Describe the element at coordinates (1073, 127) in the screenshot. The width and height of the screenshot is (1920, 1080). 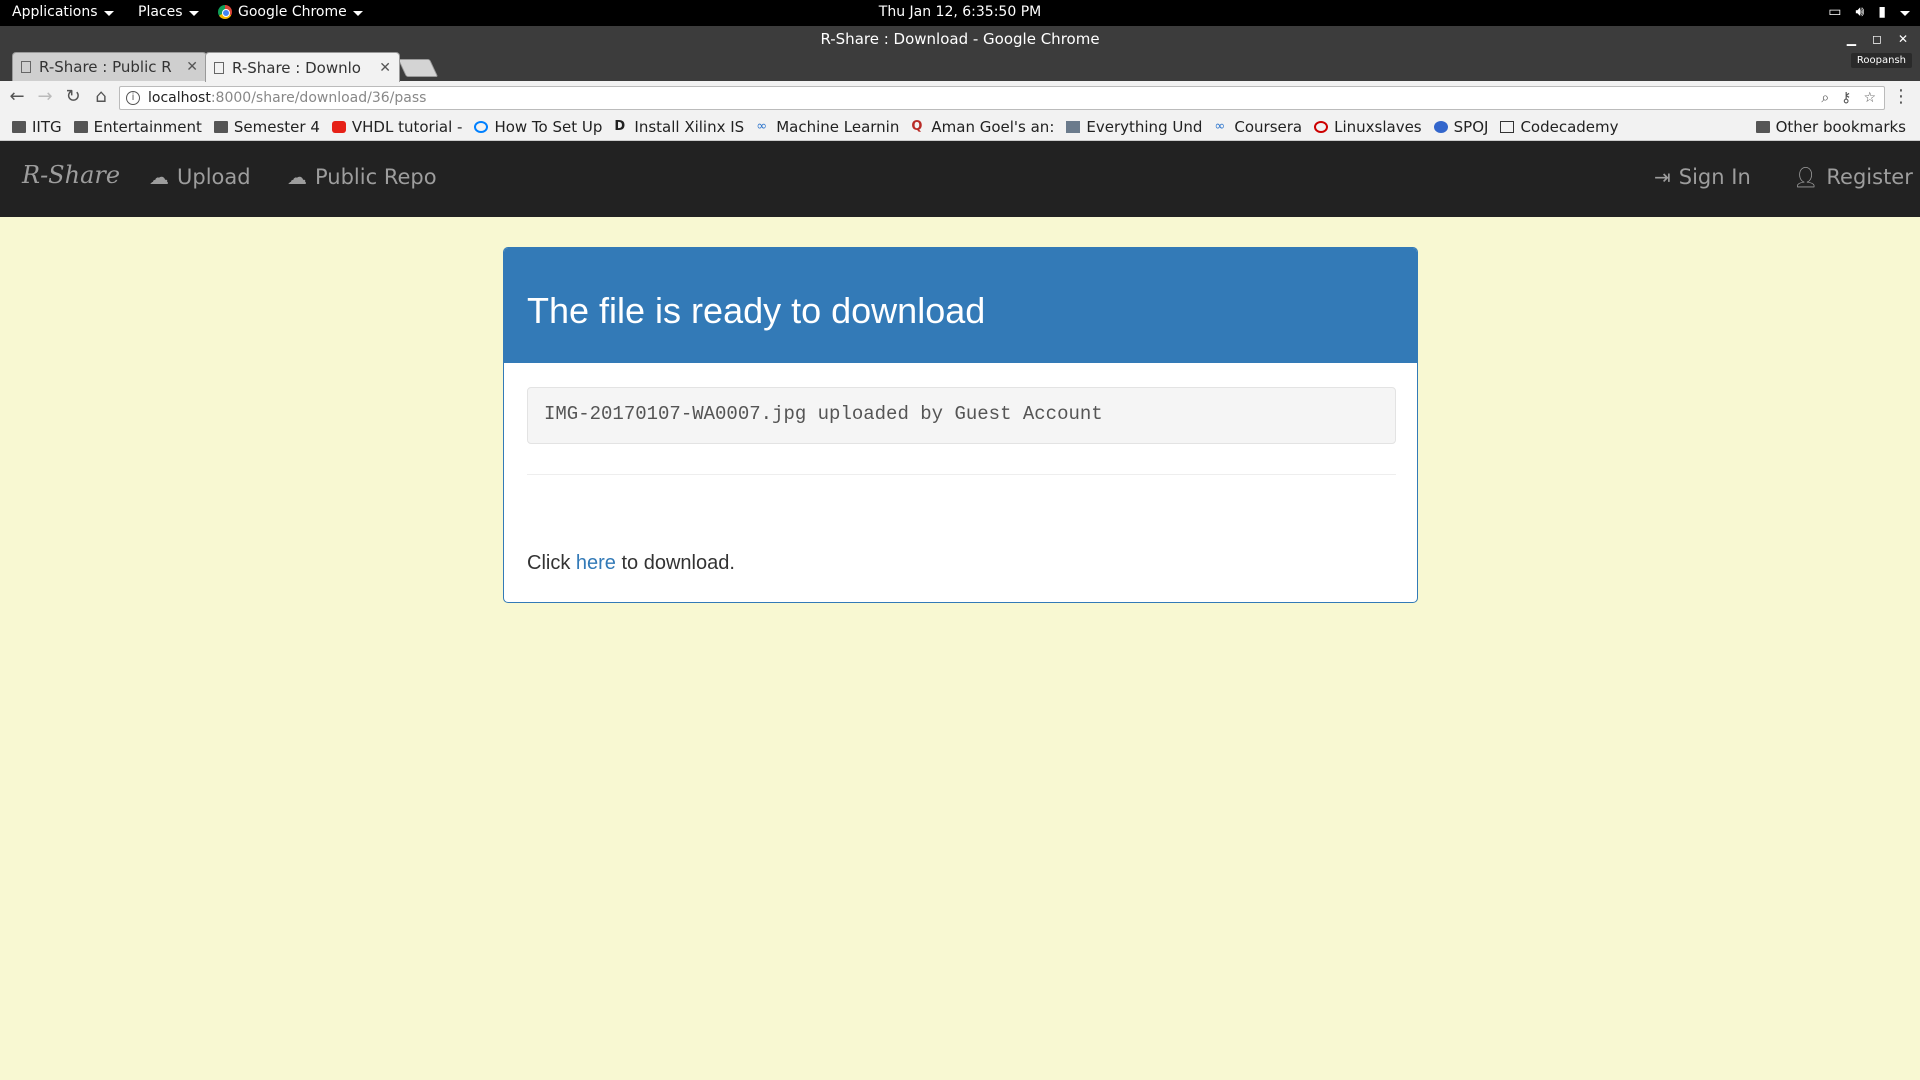
I see `site-icon` at that location.